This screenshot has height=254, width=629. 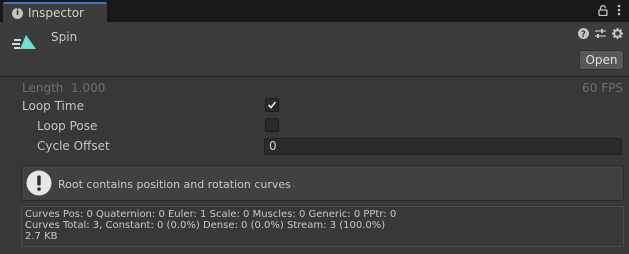 I want to click on warning-icon, so click(x=39, y=184).